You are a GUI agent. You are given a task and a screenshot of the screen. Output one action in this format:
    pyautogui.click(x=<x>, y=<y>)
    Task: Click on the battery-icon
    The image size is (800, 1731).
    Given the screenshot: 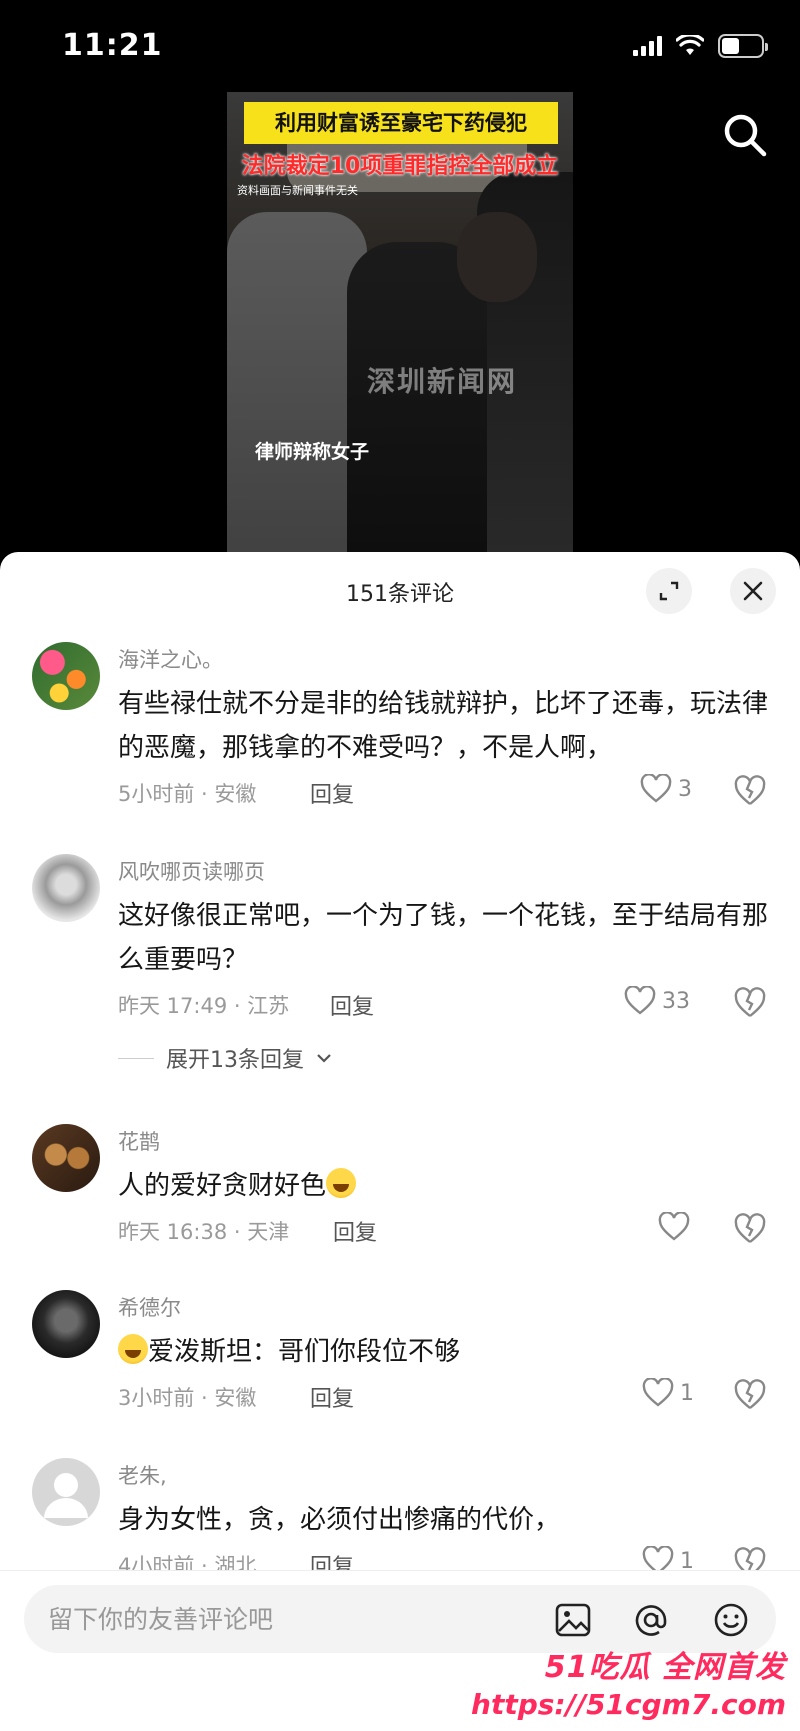 What is the action you would take?
    pyautogui.click(x=743, y=46)
    